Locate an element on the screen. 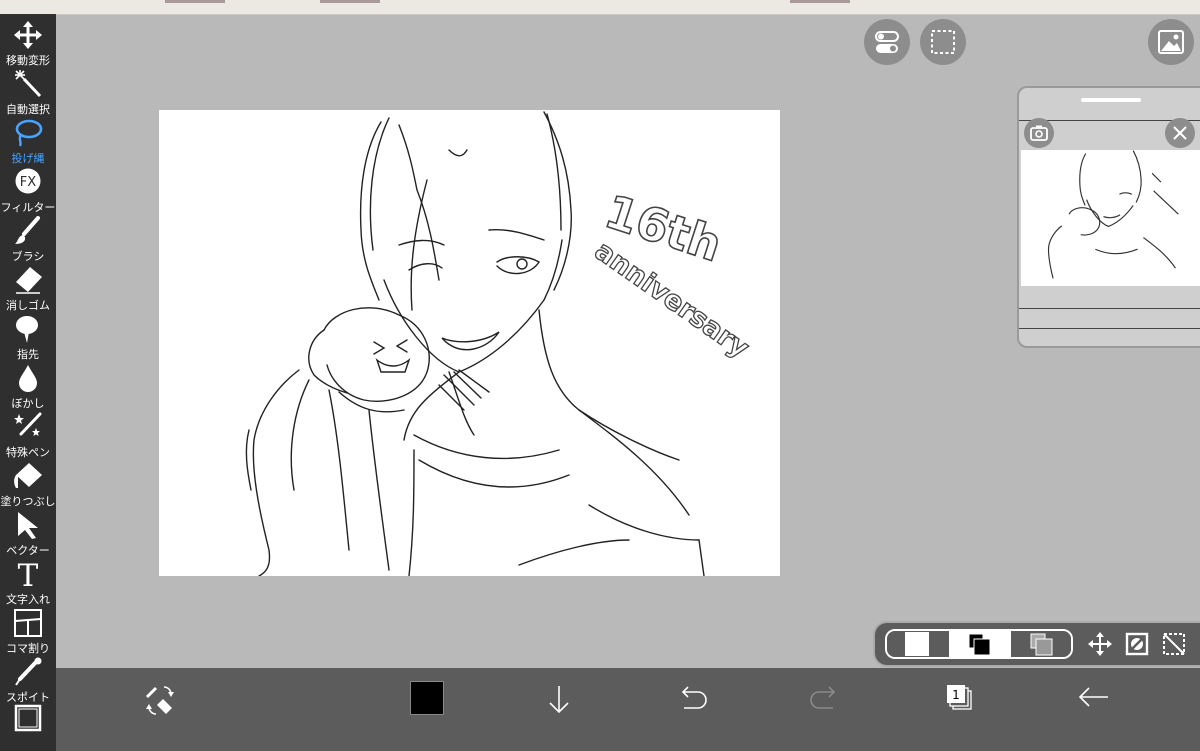 This screenshot has width=1200, height=751. tool-fill: 塗りつぶし is located at coordinates (28, 483).